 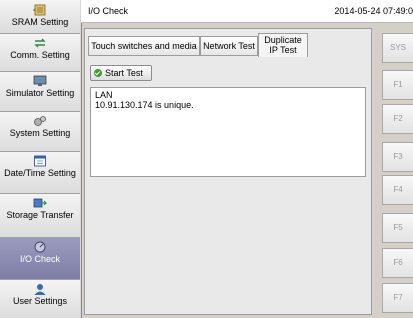 I want to click on title-bar: I/O Check 2014-05-24 07:49:0, so click(x=247, y=11).